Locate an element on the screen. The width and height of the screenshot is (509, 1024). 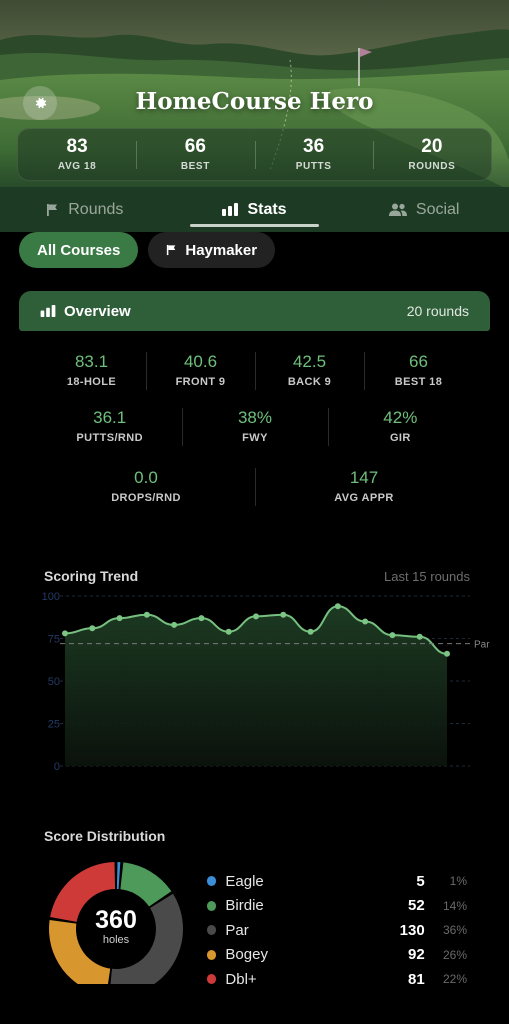
stat-putts: 36 PUTTS is located at coordinates (313, 154).